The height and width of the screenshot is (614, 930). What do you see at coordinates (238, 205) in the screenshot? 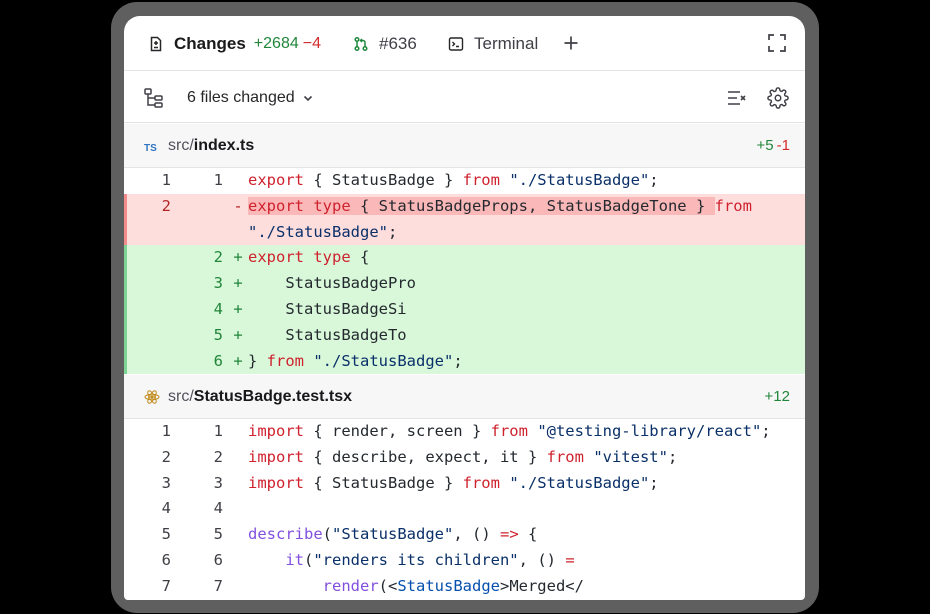
I see `diff-marker: -` at bounding box center [238, 205].